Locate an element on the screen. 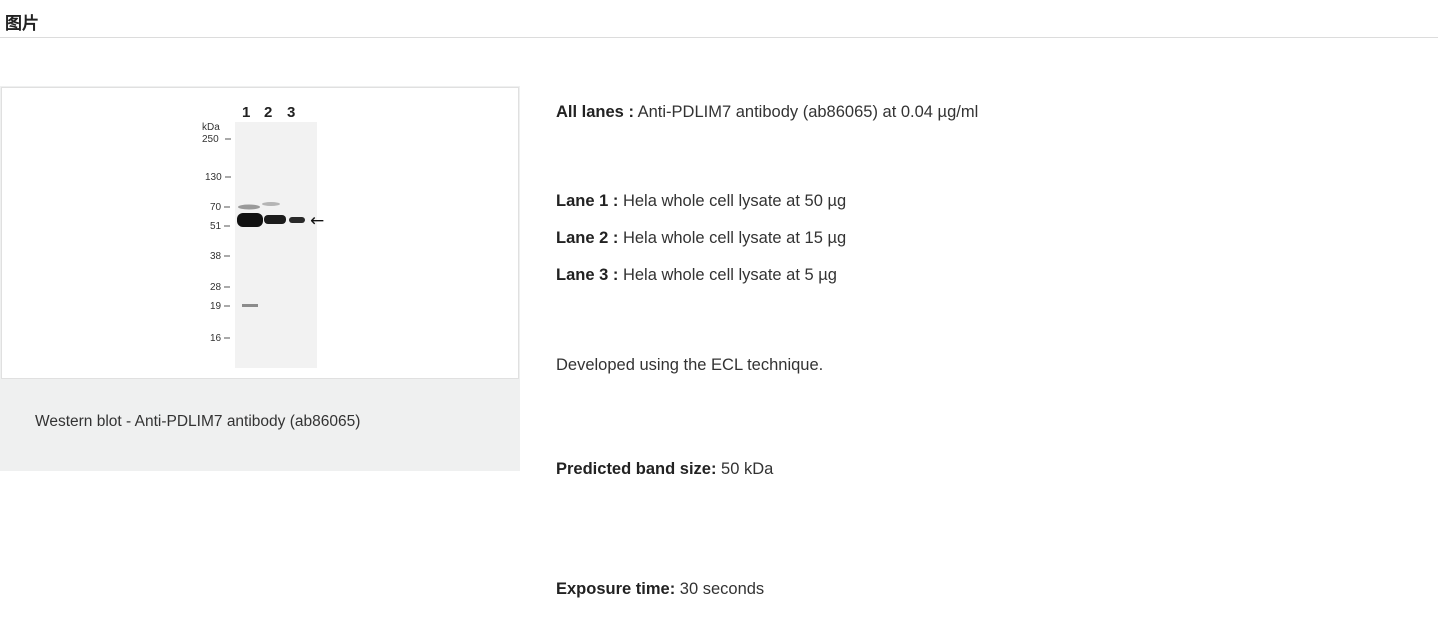  band-lane1-low is located at coordinates (250, 305).